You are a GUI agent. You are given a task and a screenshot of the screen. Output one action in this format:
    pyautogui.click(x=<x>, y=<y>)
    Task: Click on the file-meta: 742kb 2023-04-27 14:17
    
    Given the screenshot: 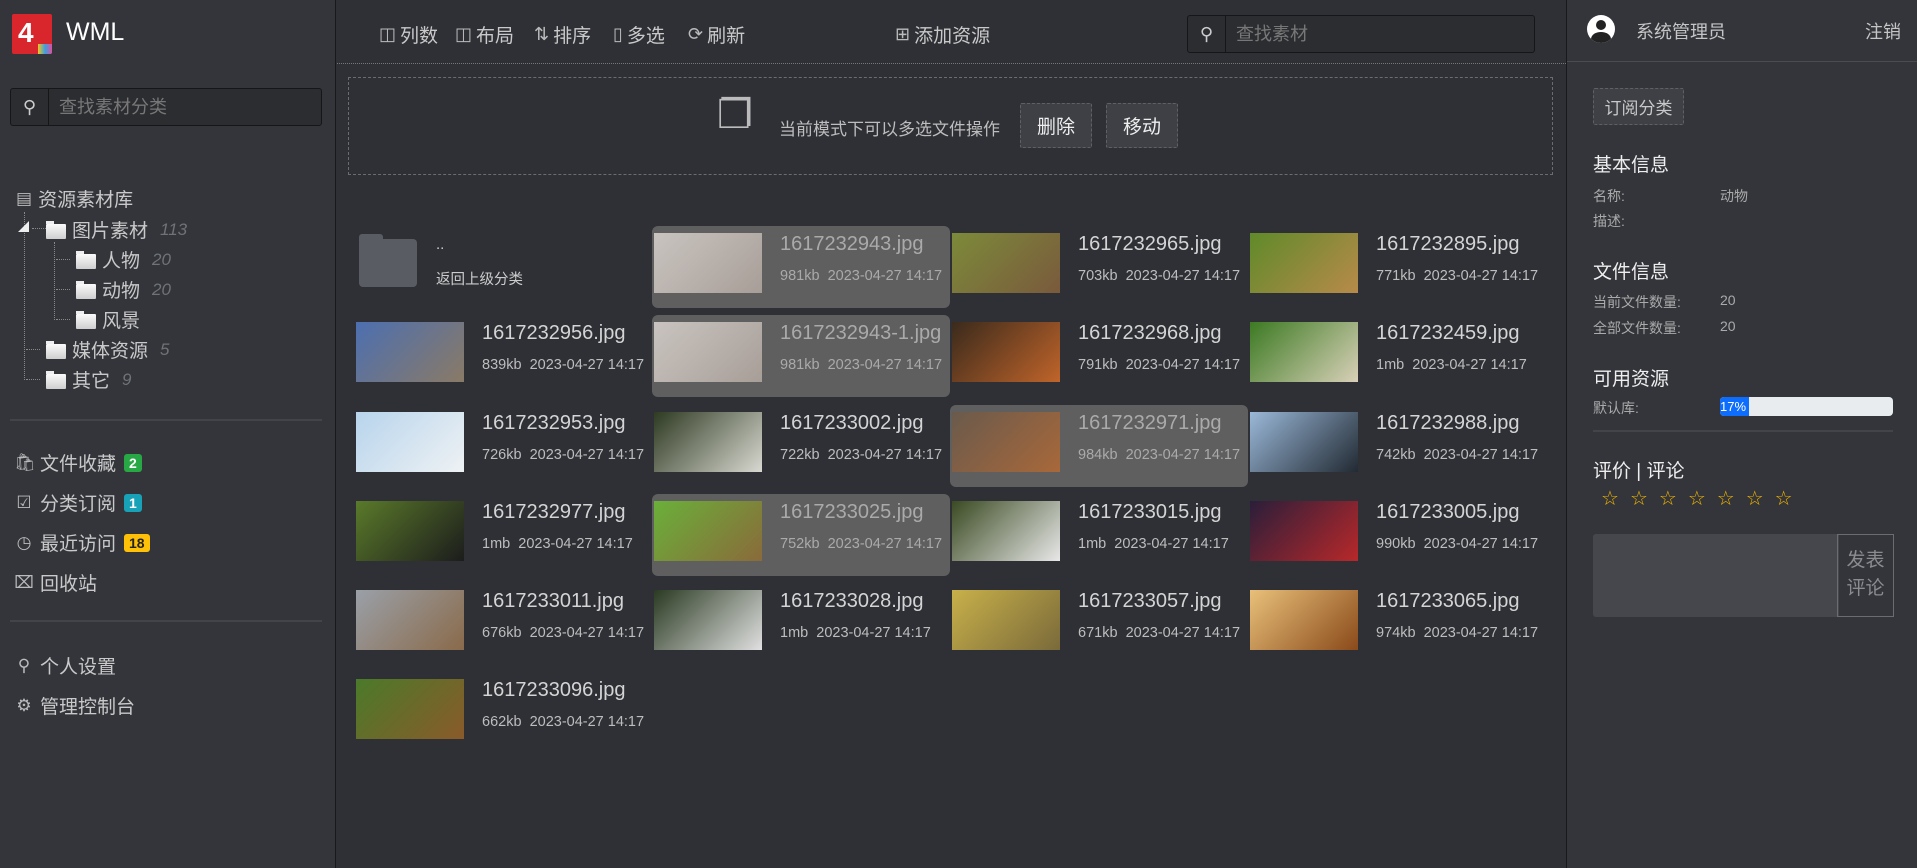 What is the action you would take?
    pyautogui.click(x=1457, y=455)
    